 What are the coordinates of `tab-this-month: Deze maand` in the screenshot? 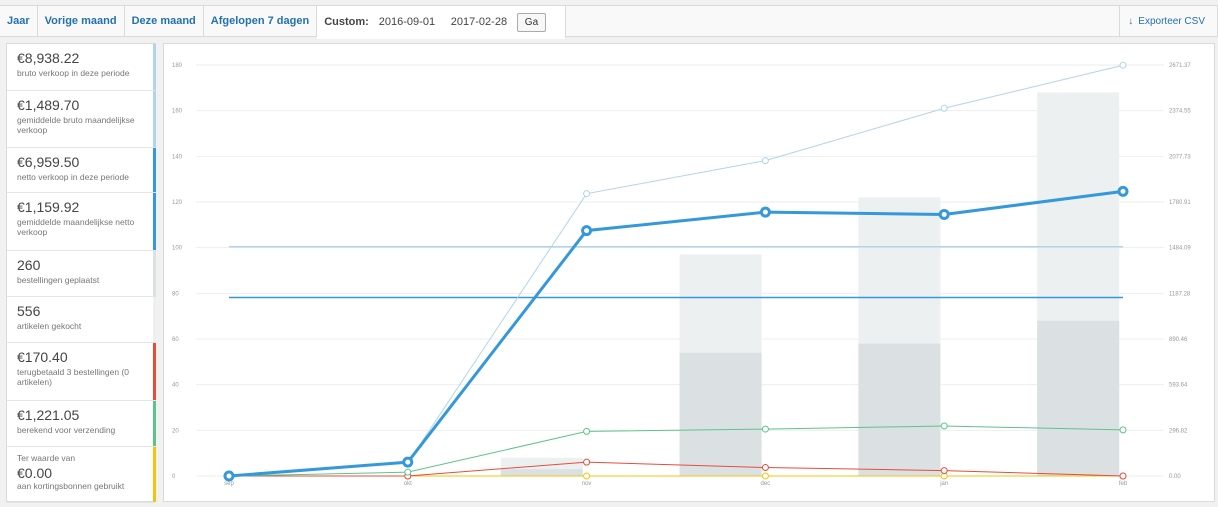 It's located at (164, 21).